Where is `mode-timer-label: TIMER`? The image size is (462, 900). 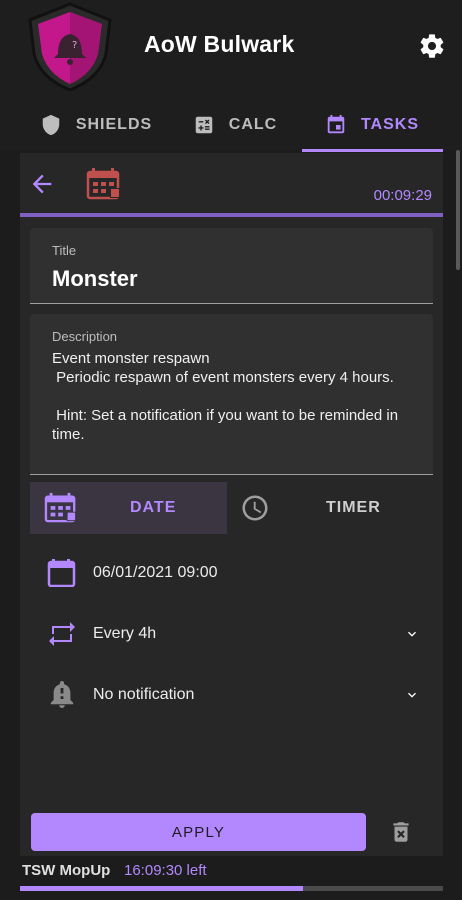 mode-timer-label: TIMER is located at coordinates (353, 507).